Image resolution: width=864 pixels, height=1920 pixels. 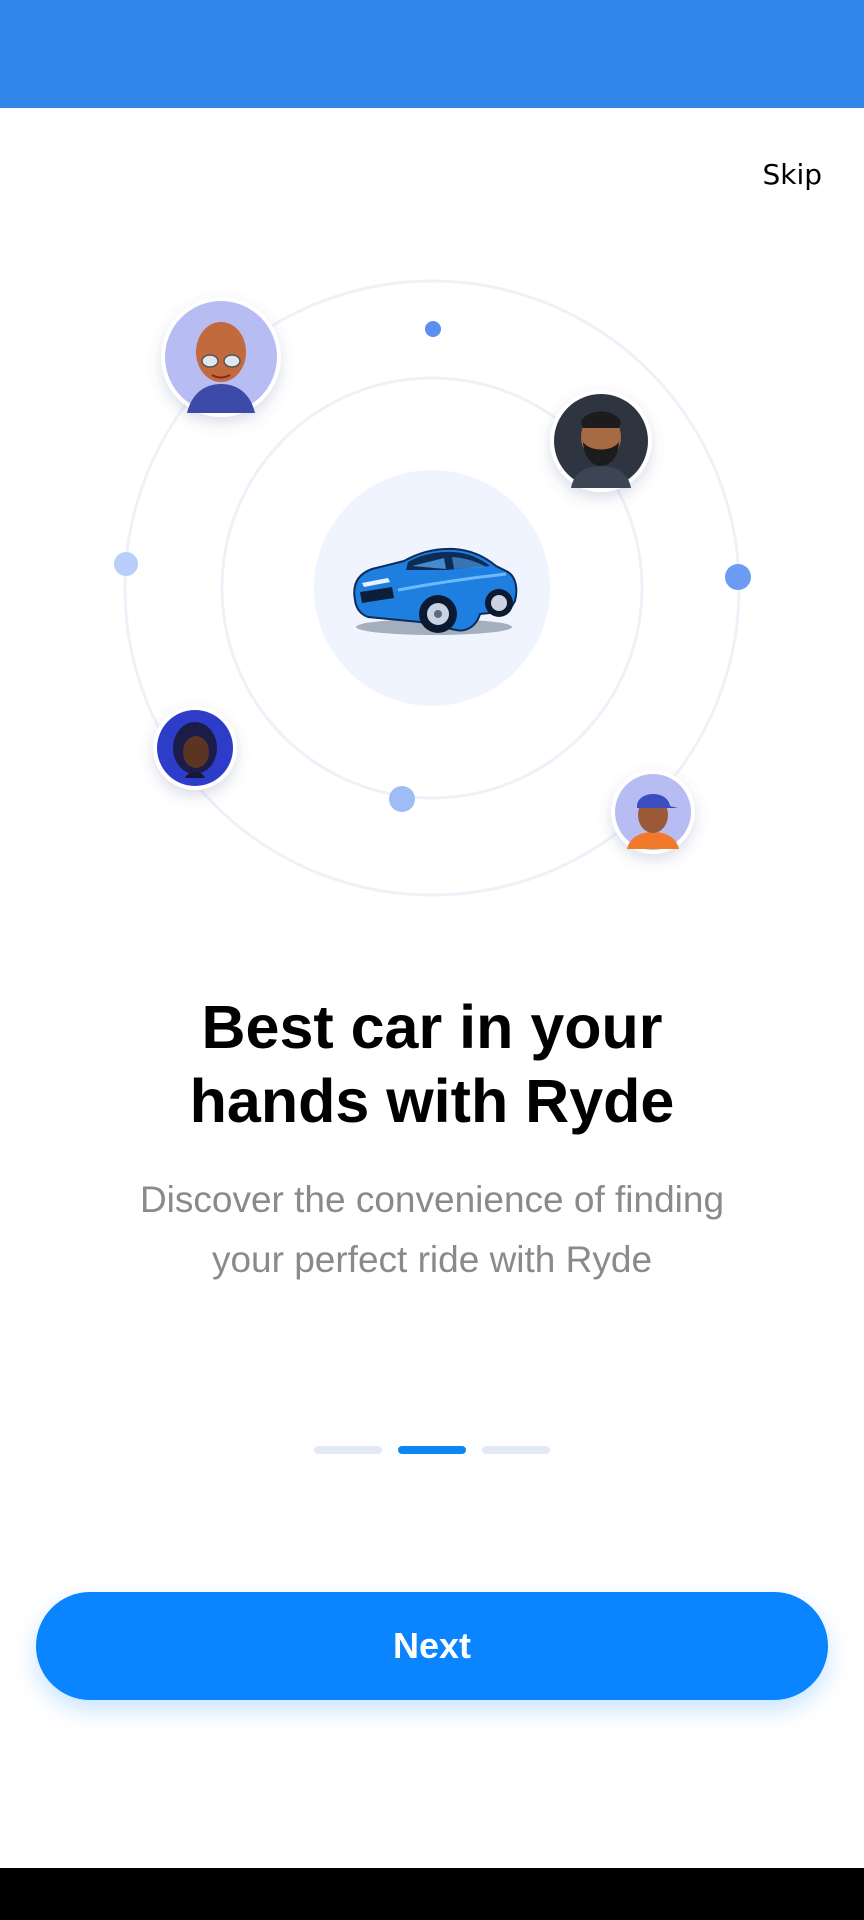 I want to click on page-indicator-dot-active, so click(x=432, y=1450).